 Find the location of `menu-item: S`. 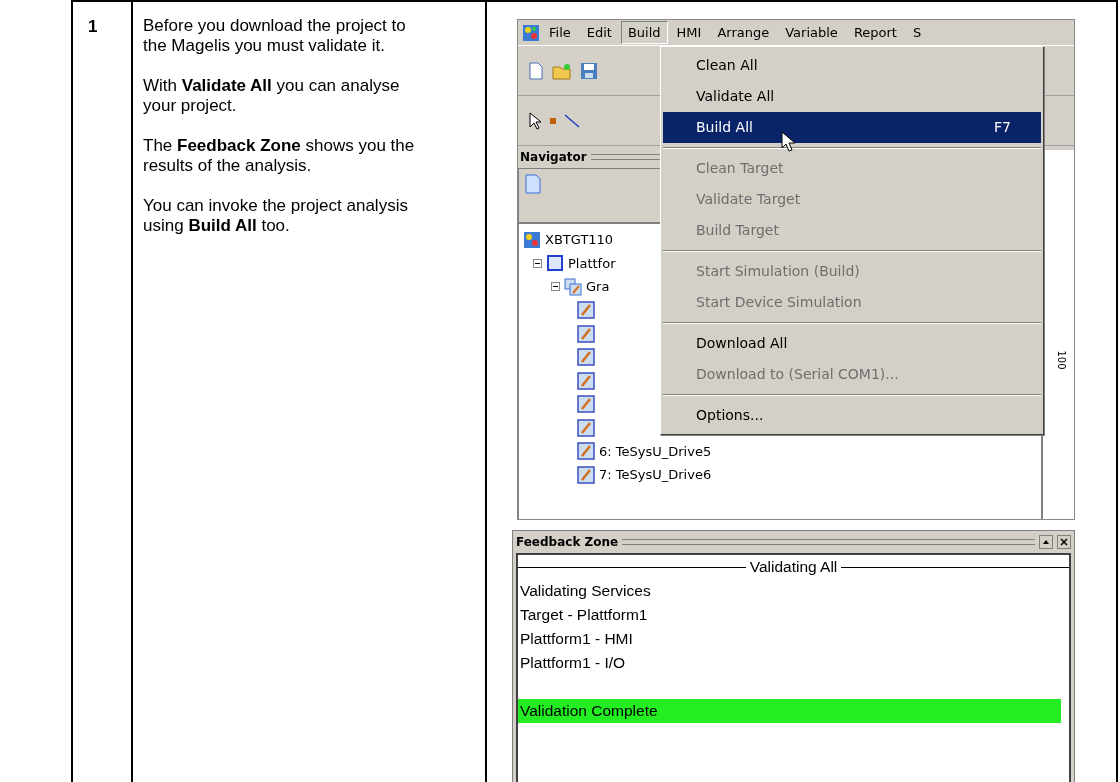

menu-item: S is located at coordinates (917, 32).